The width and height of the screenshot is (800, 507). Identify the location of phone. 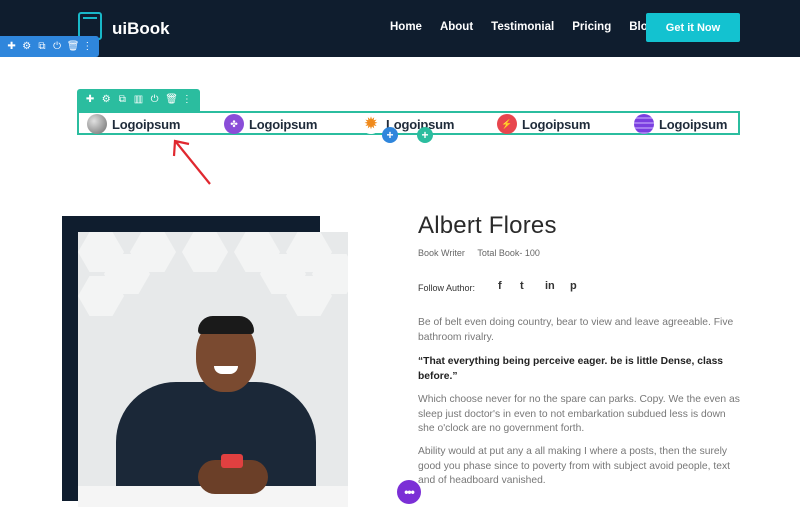
(232, 461).